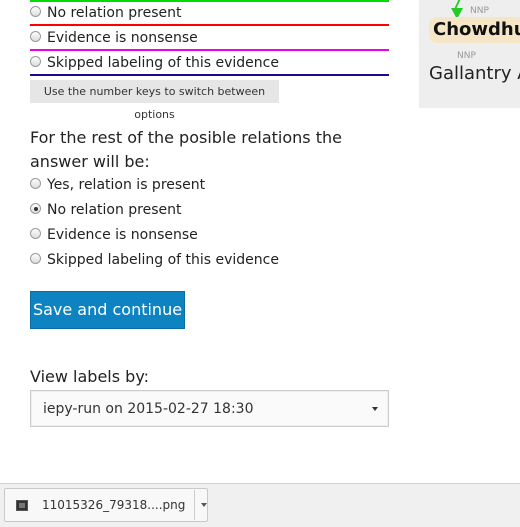 The width and height of the screenshot is (520, 527). Describe the element at coordinates (194, 505) in the screenshot. I see `divider` at that location.